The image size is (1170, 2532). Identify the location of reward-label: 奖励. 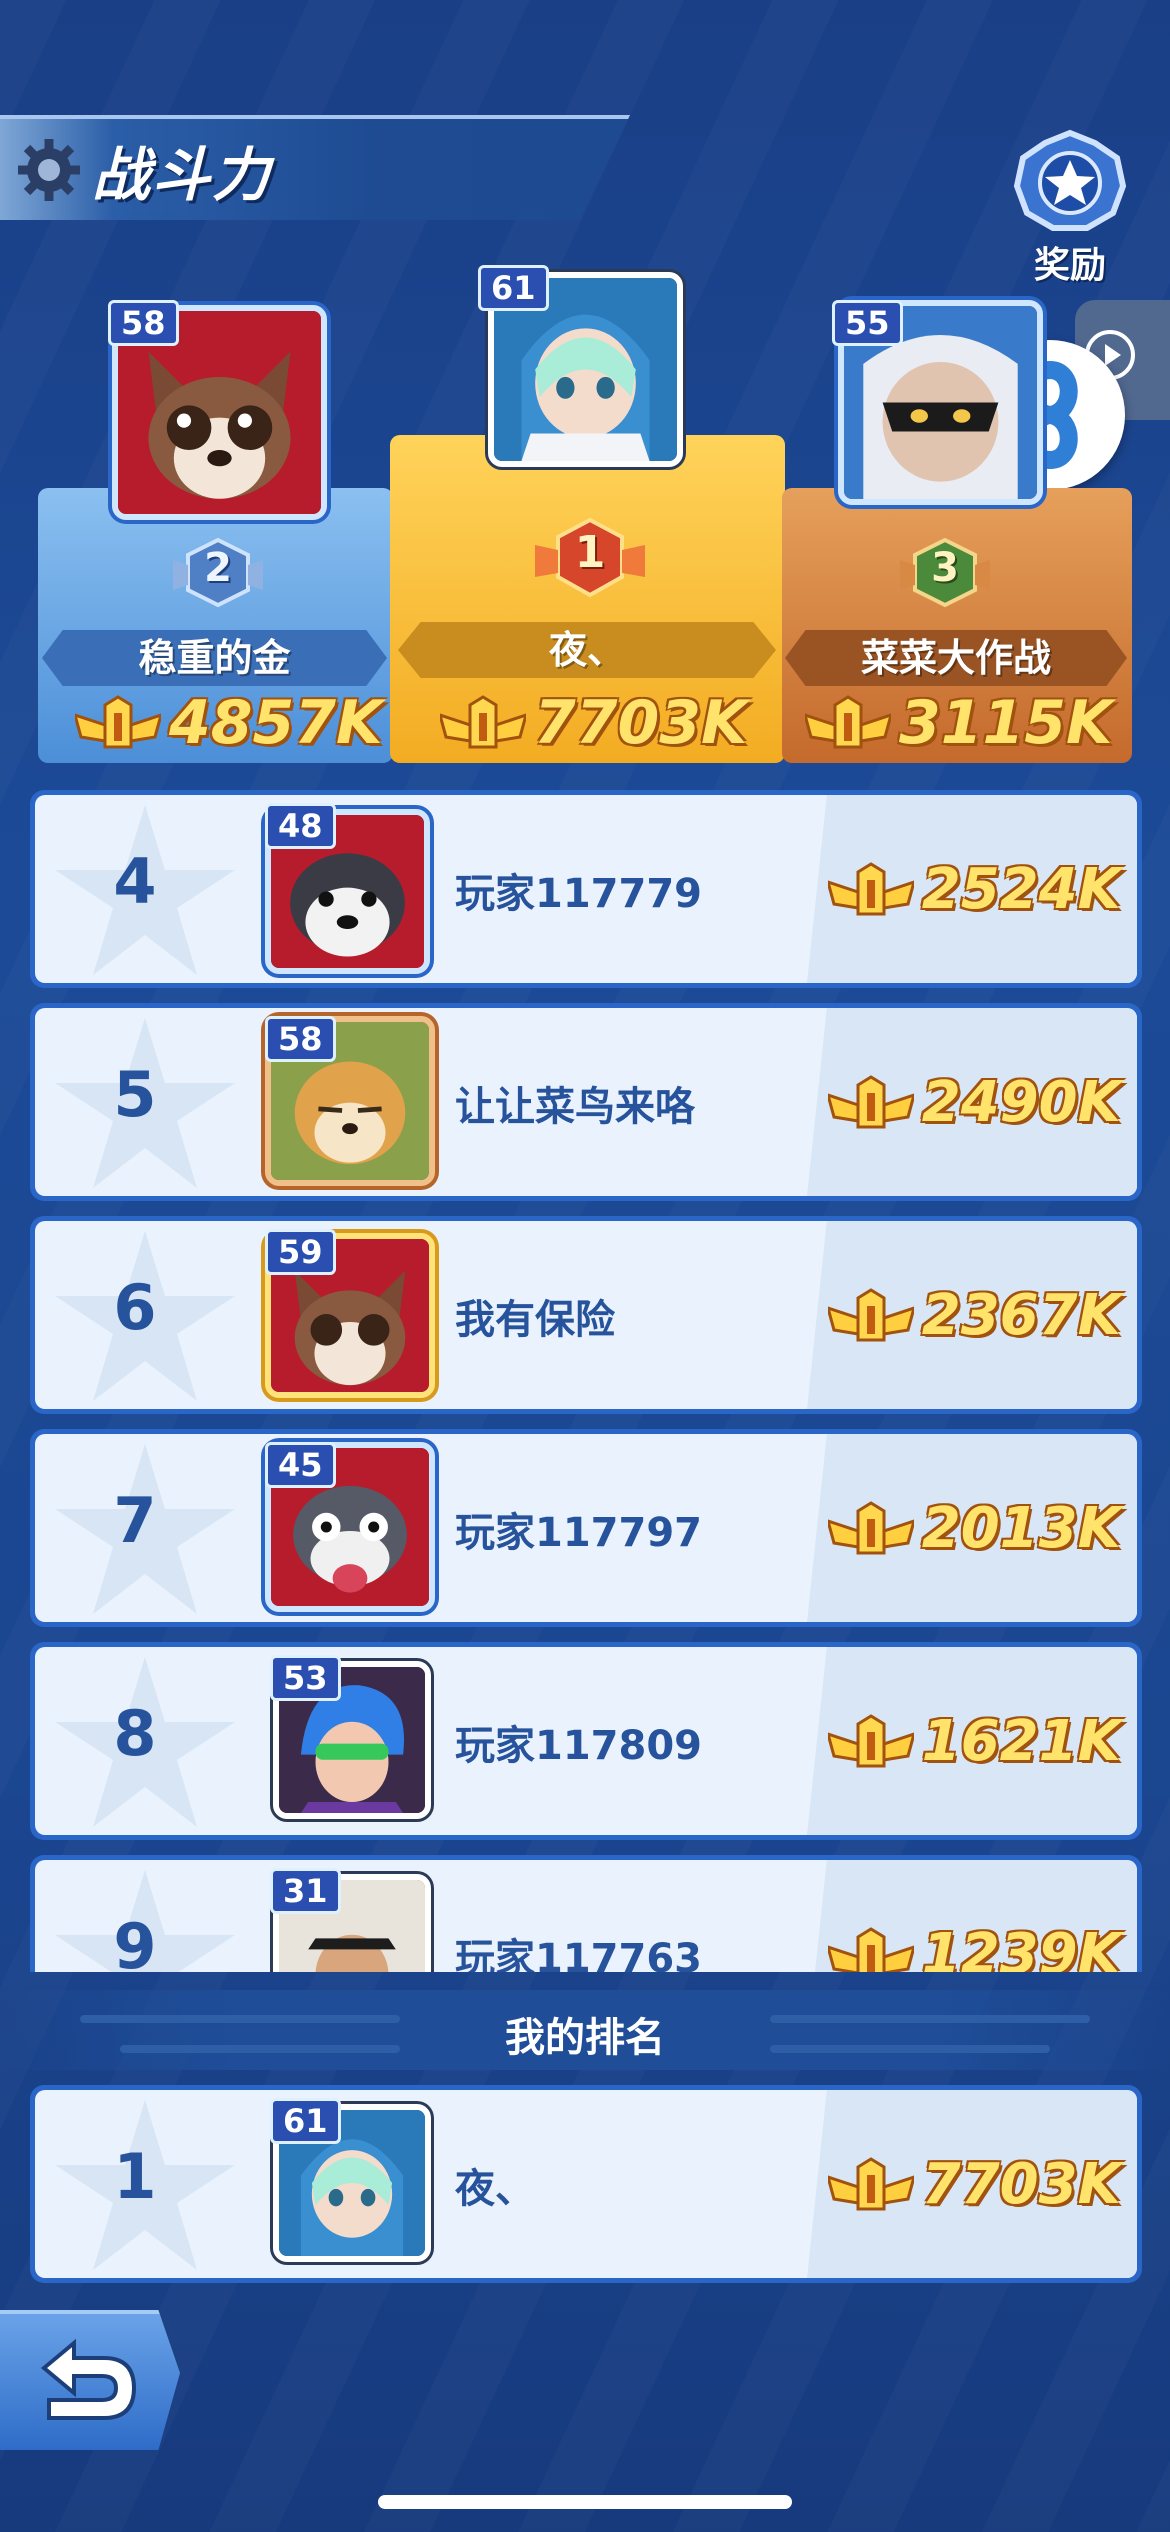
(1069, 265).